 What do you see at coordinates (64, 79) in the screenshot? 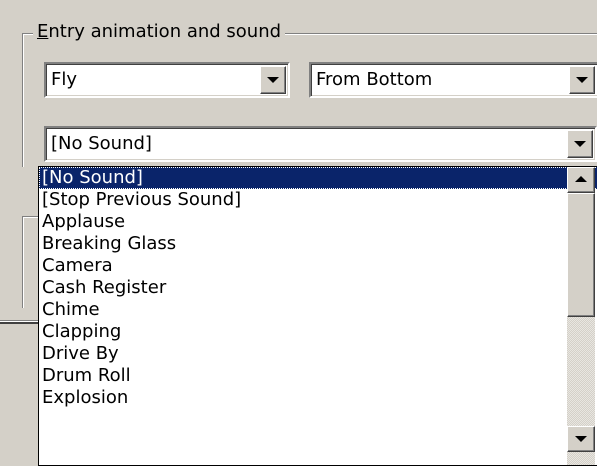
I see `effect-select-value: Fly` at bounding box center [64, 79].